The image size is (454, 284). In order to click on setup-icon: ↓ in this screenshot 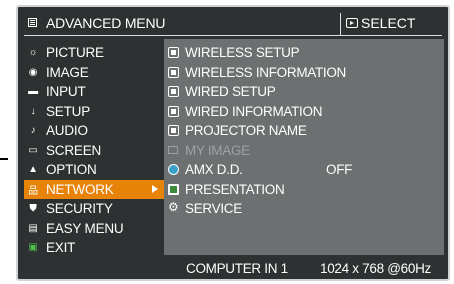, I will do `click(33, 111)`.